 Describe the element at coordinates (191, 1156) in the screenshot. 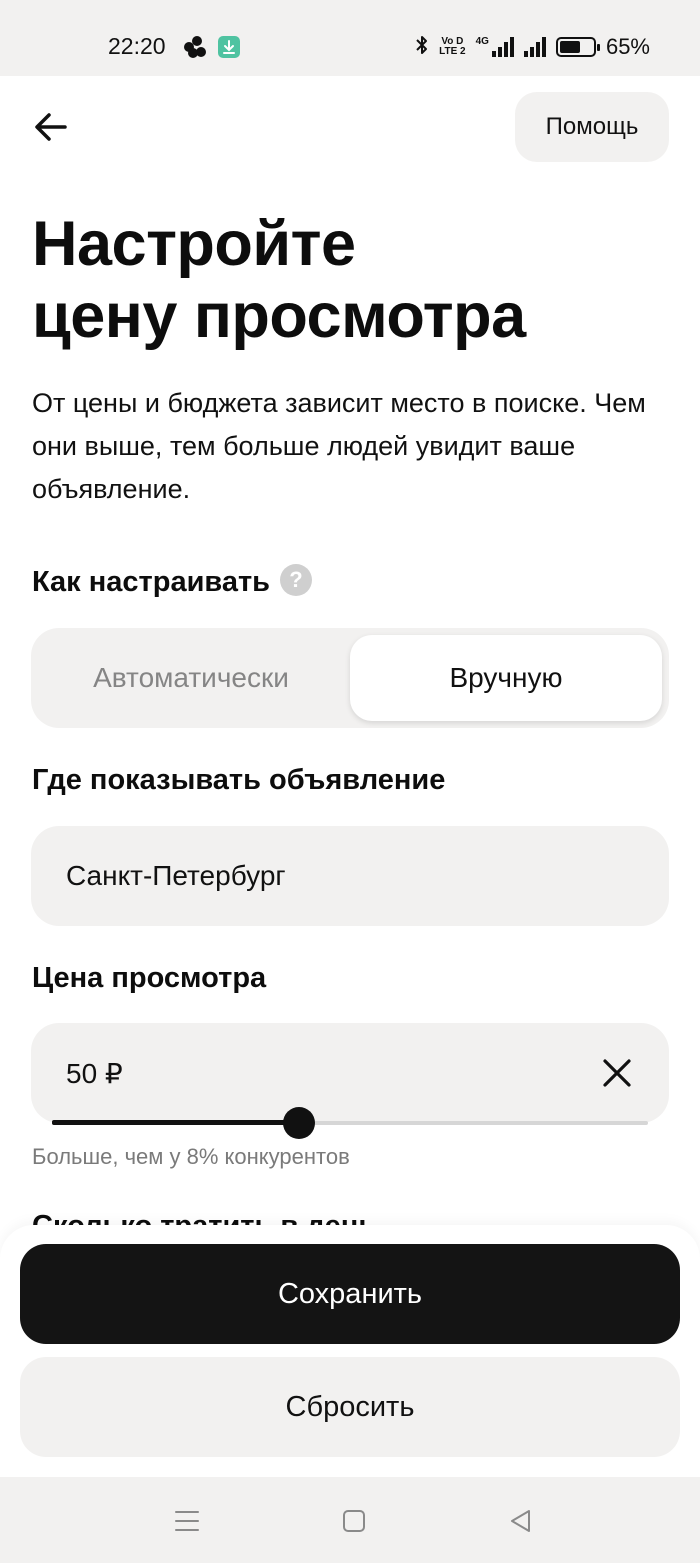

I see `price-hint: Больше, чем у 8% конкурентов` at that location.